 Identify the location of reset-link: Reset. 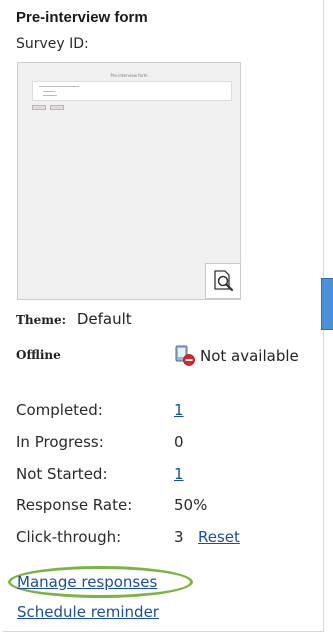
(219, 537).